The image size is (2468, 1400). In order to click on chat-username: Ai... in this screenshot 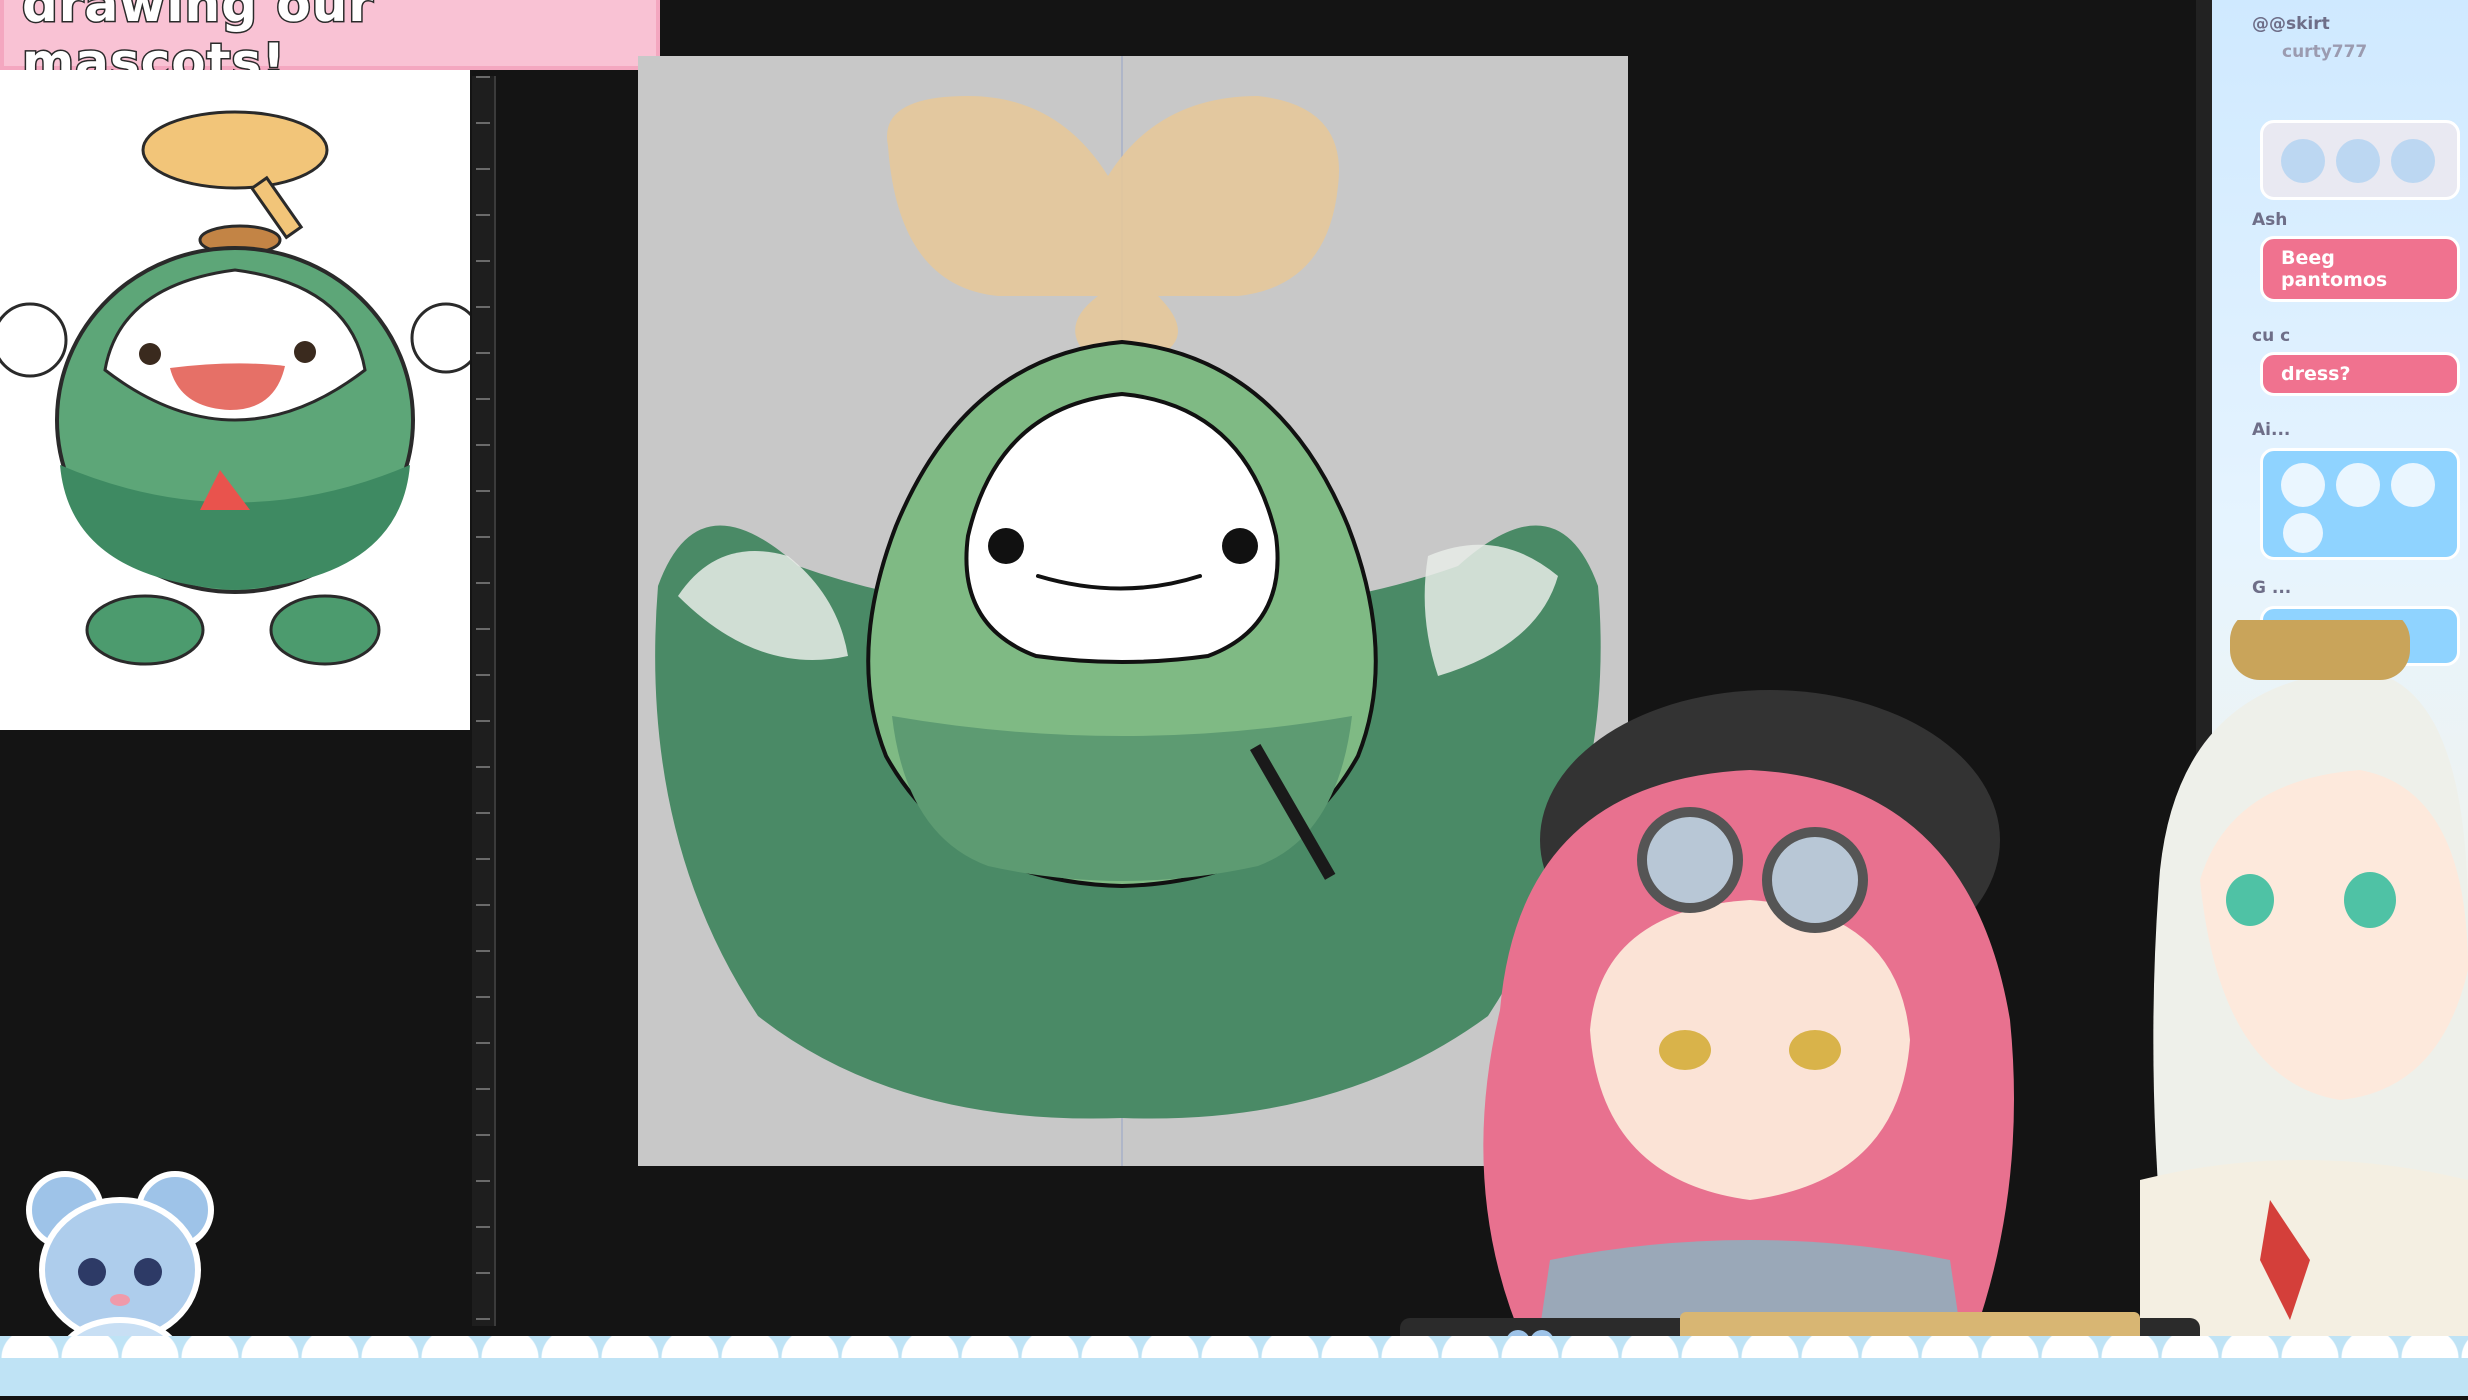, I will do `click(2271, 430)`.